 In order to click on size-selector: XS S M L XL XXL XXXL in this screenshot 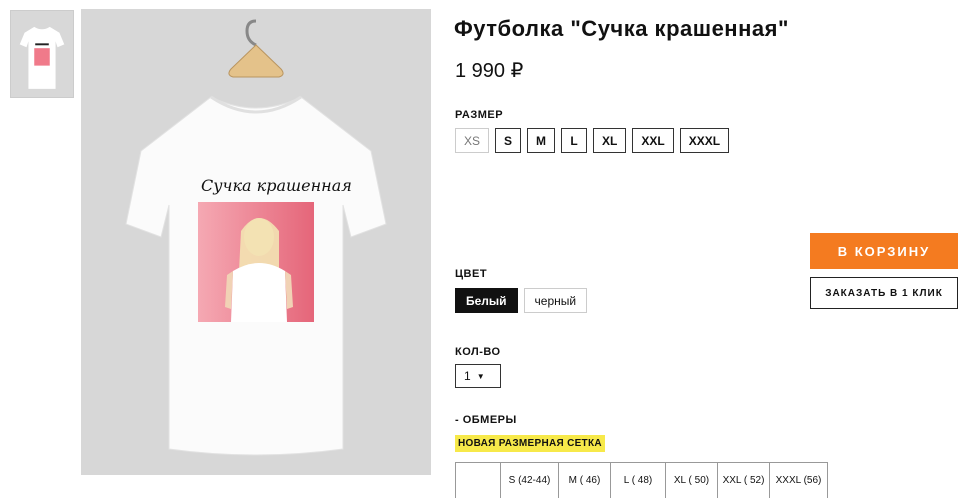, I will do `click(592, 140)`.